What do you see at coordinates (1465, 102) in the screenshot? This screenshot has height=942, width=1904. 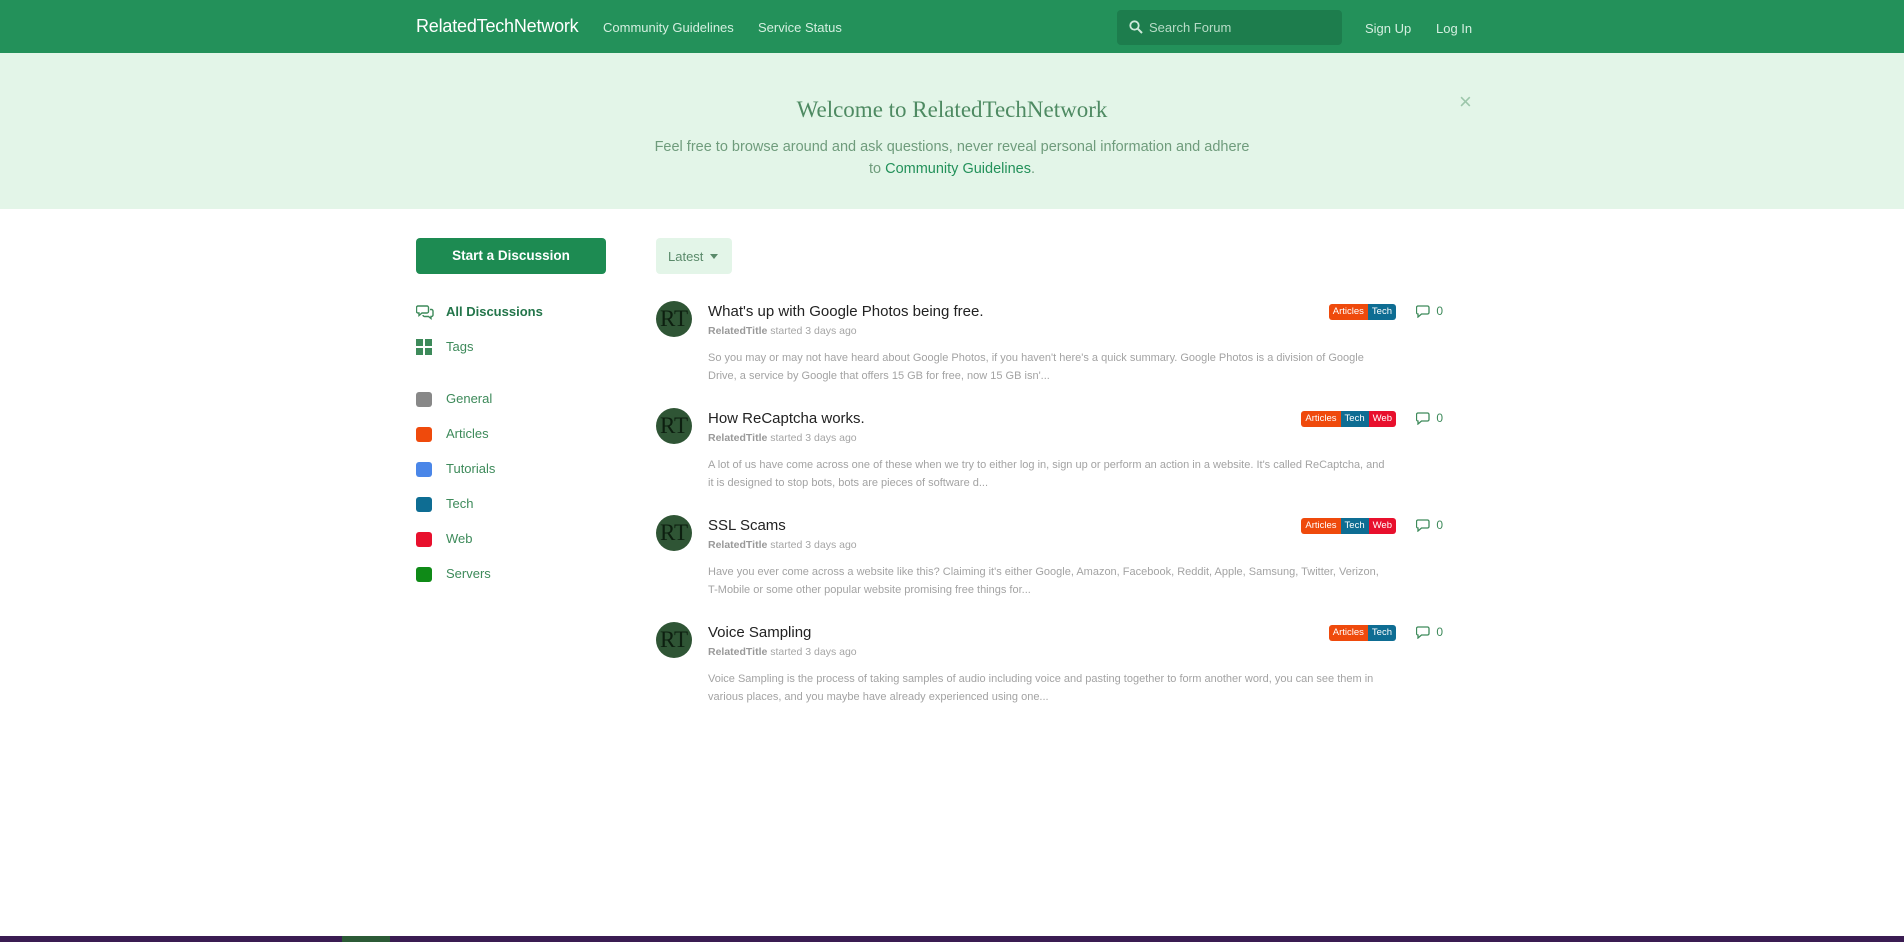 I see `close-icon: ×` at bounding box center [1465, 102].